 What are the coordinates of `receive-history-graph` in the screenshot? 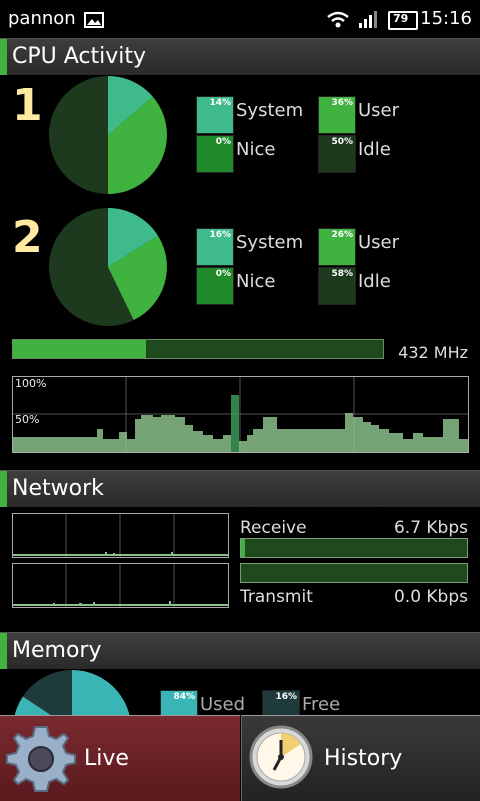 It's located at (120, 535).